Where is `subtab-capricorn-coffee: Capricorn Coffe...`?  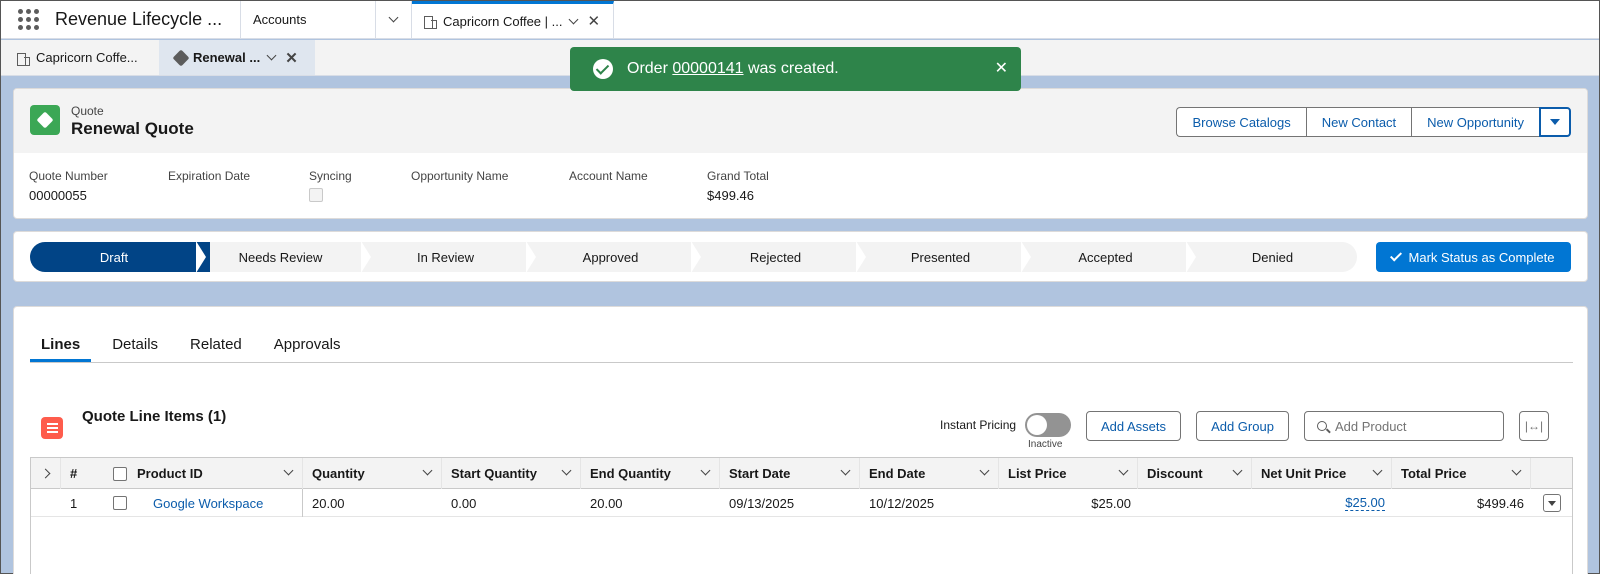 subtab-capricorn-coffee: Capricorn Coffe... is located at coordinates (80, 57).